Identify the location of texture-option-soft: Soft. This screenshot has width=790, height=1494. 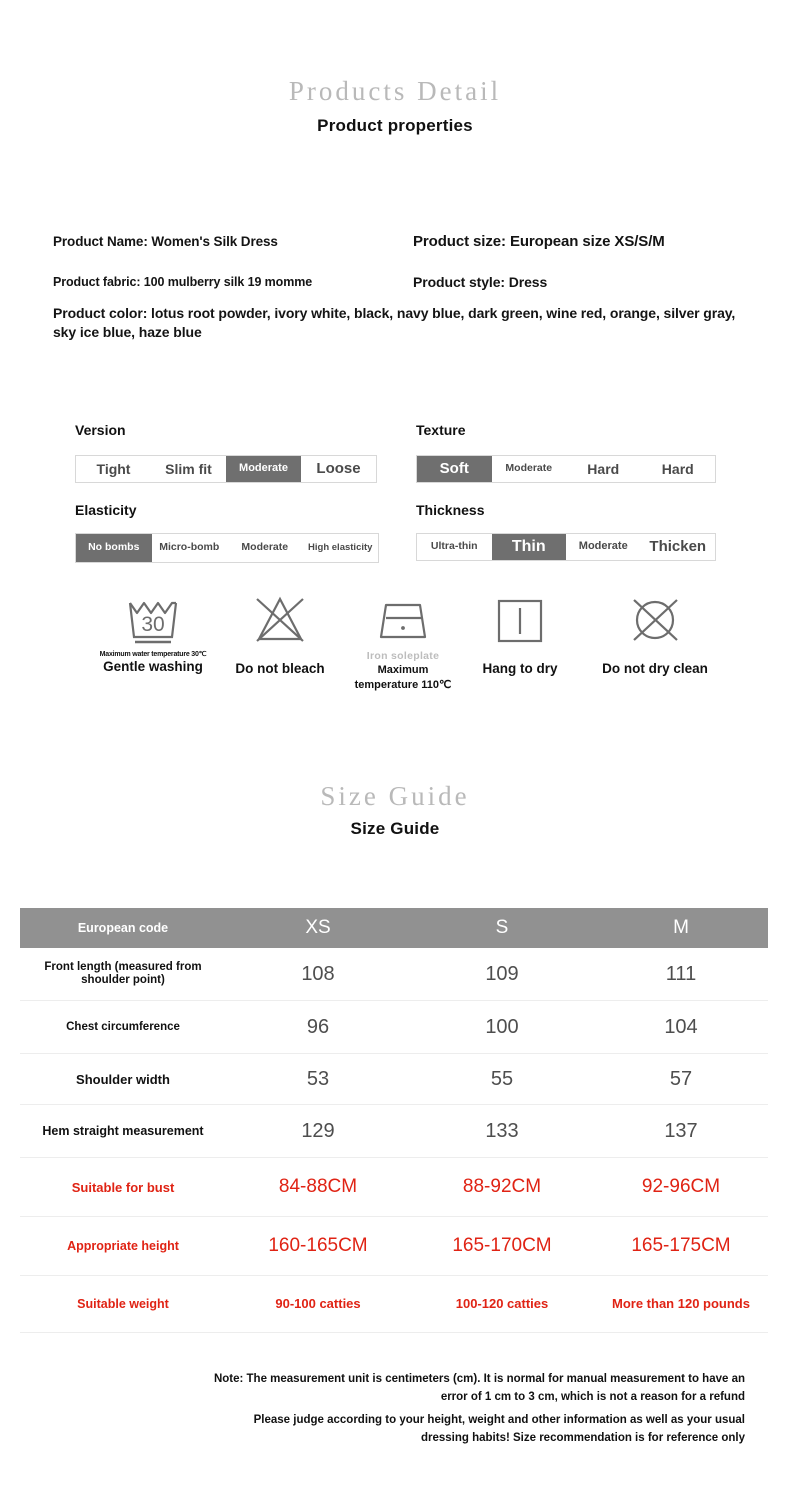
(454, 469).